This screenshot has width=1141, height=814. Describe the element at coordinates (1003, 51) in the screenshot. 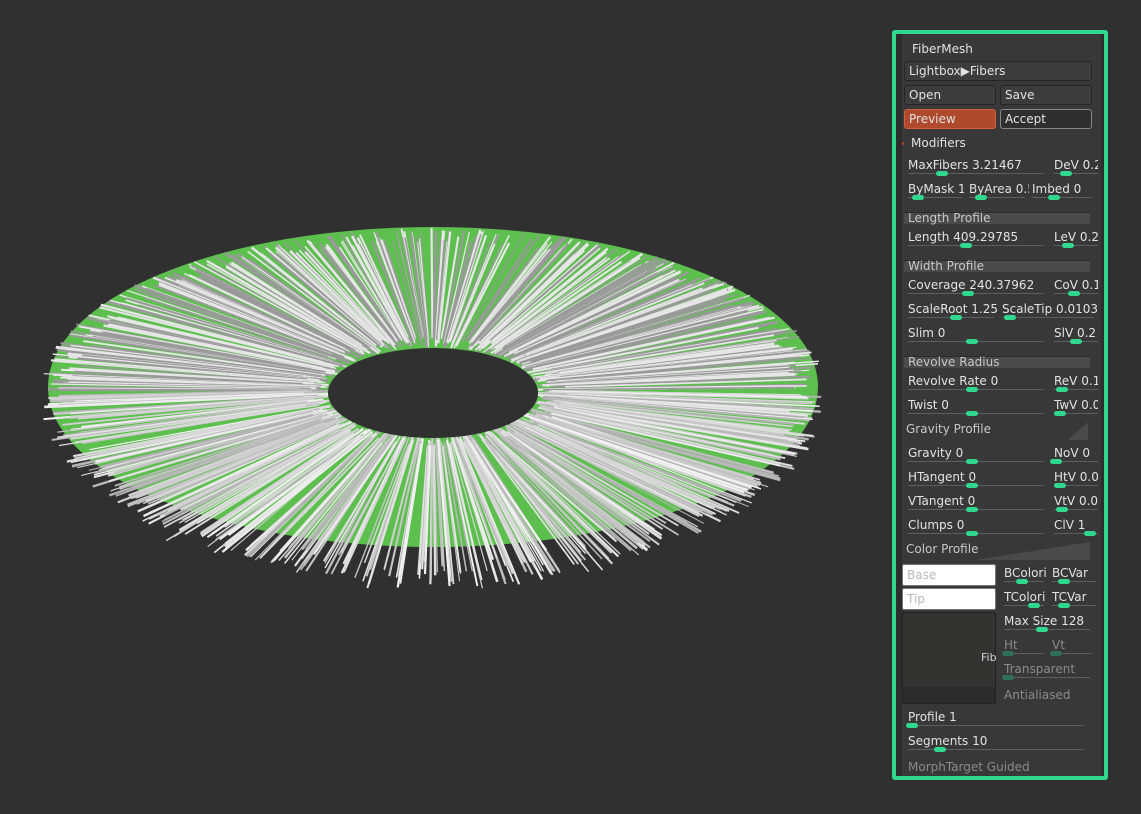

I see `panel-title: FiberMesh` at that location.